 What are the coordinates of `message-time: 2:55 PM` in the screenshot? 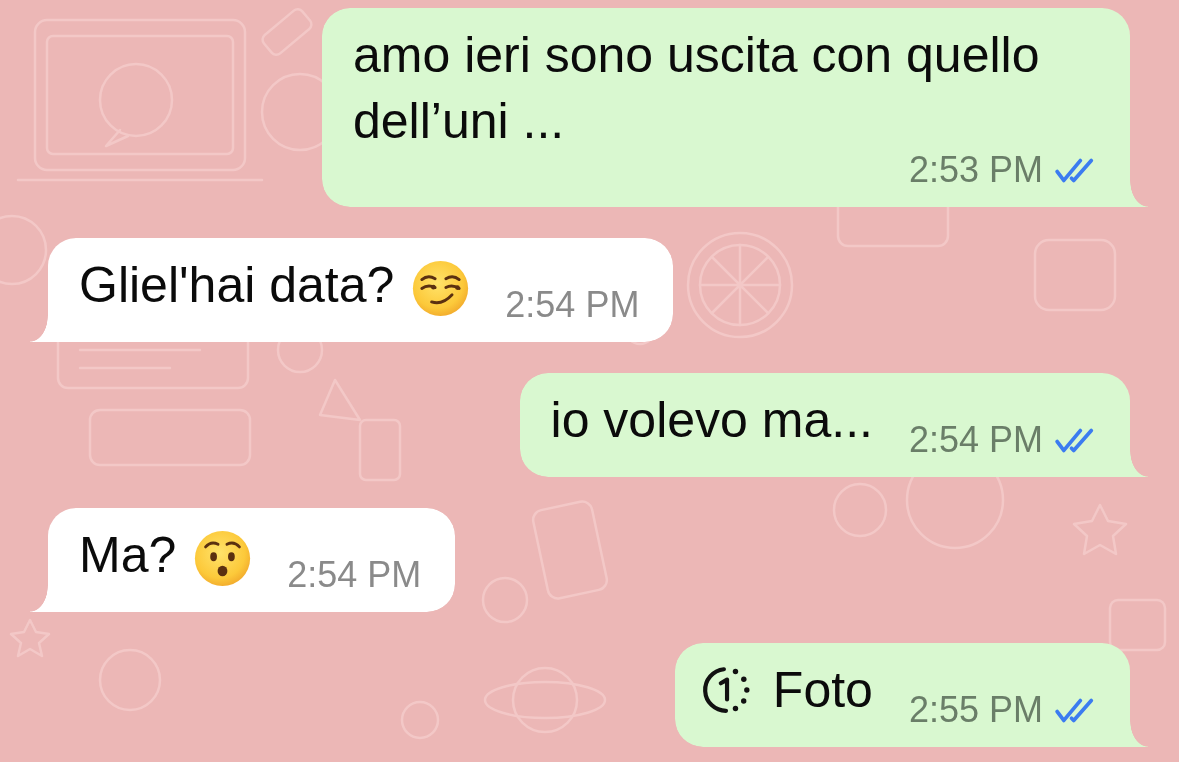 It's located at (975, 710).